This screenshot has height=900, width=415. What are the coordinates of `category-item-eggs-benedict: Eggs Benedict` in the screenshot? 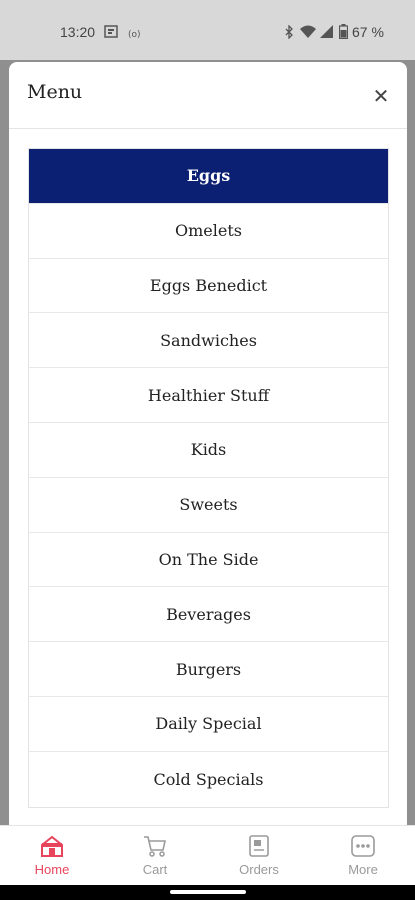 It's located at (208, 286).